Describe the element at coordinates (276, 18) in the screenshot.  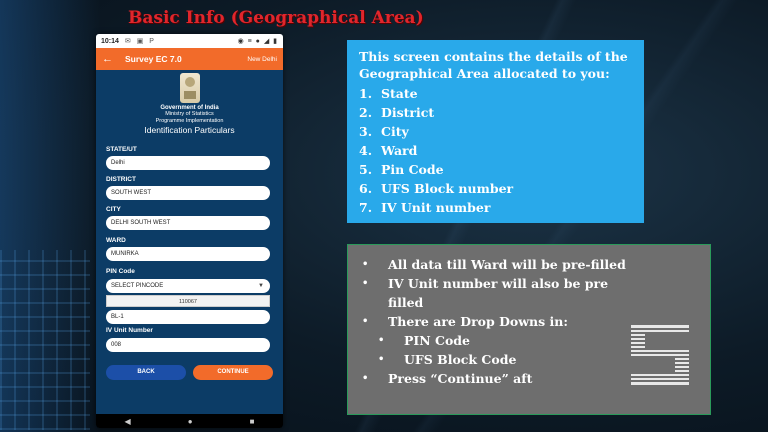
I see `slide-title: Basic Info (Geographical Area)` at that location.